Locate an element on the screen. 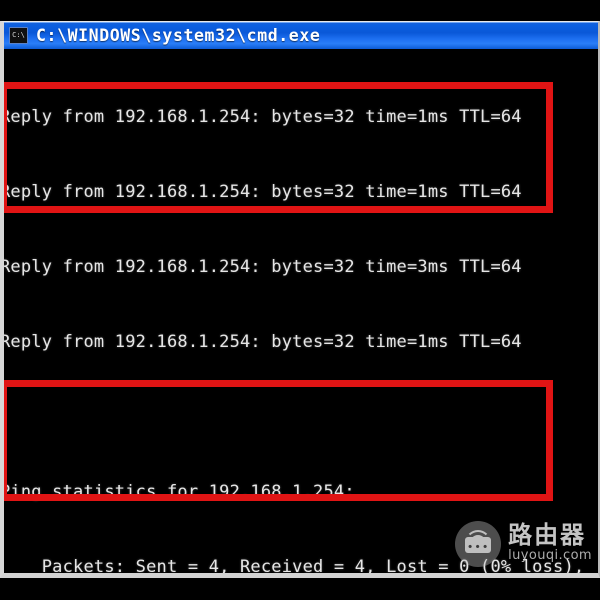 This screenshot has width=600, height=600. window-title-bar: C:\ C:\WINDOWS\system32\cmd.exe is located at coordinates (301, 35).